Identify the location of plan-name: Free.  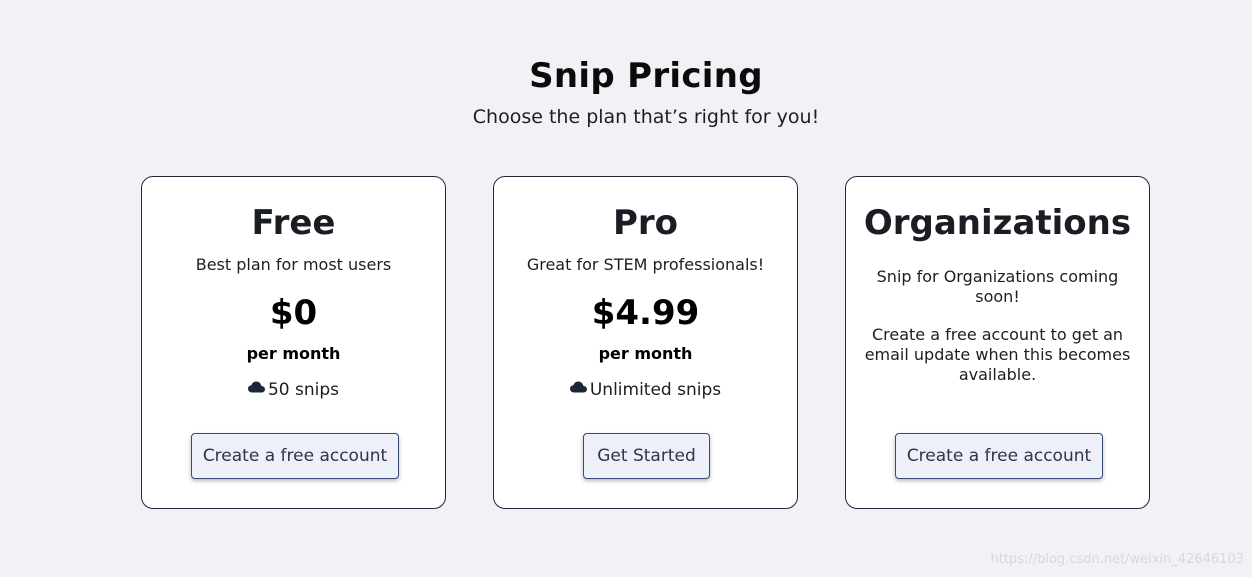
(293, 223).